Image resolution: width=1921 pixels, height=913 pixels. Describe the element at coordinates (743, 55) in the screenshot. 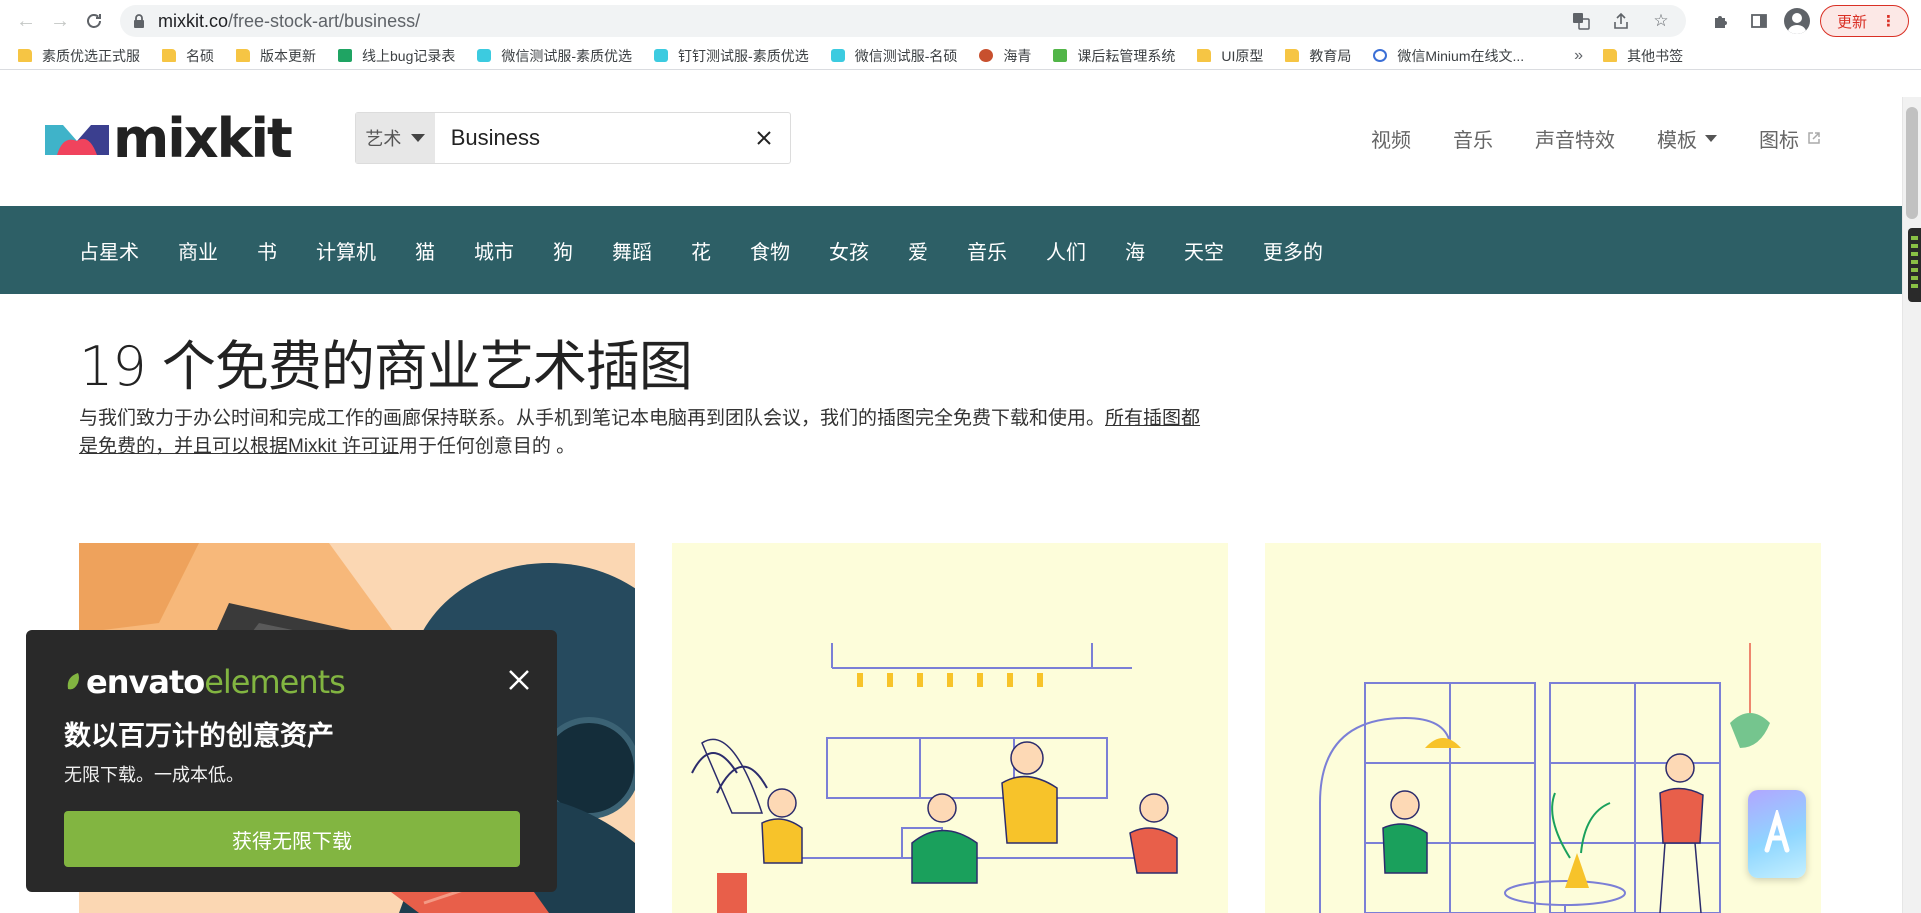

I see `bookmark-label: 钉钉测试服-素质优选` at that location.